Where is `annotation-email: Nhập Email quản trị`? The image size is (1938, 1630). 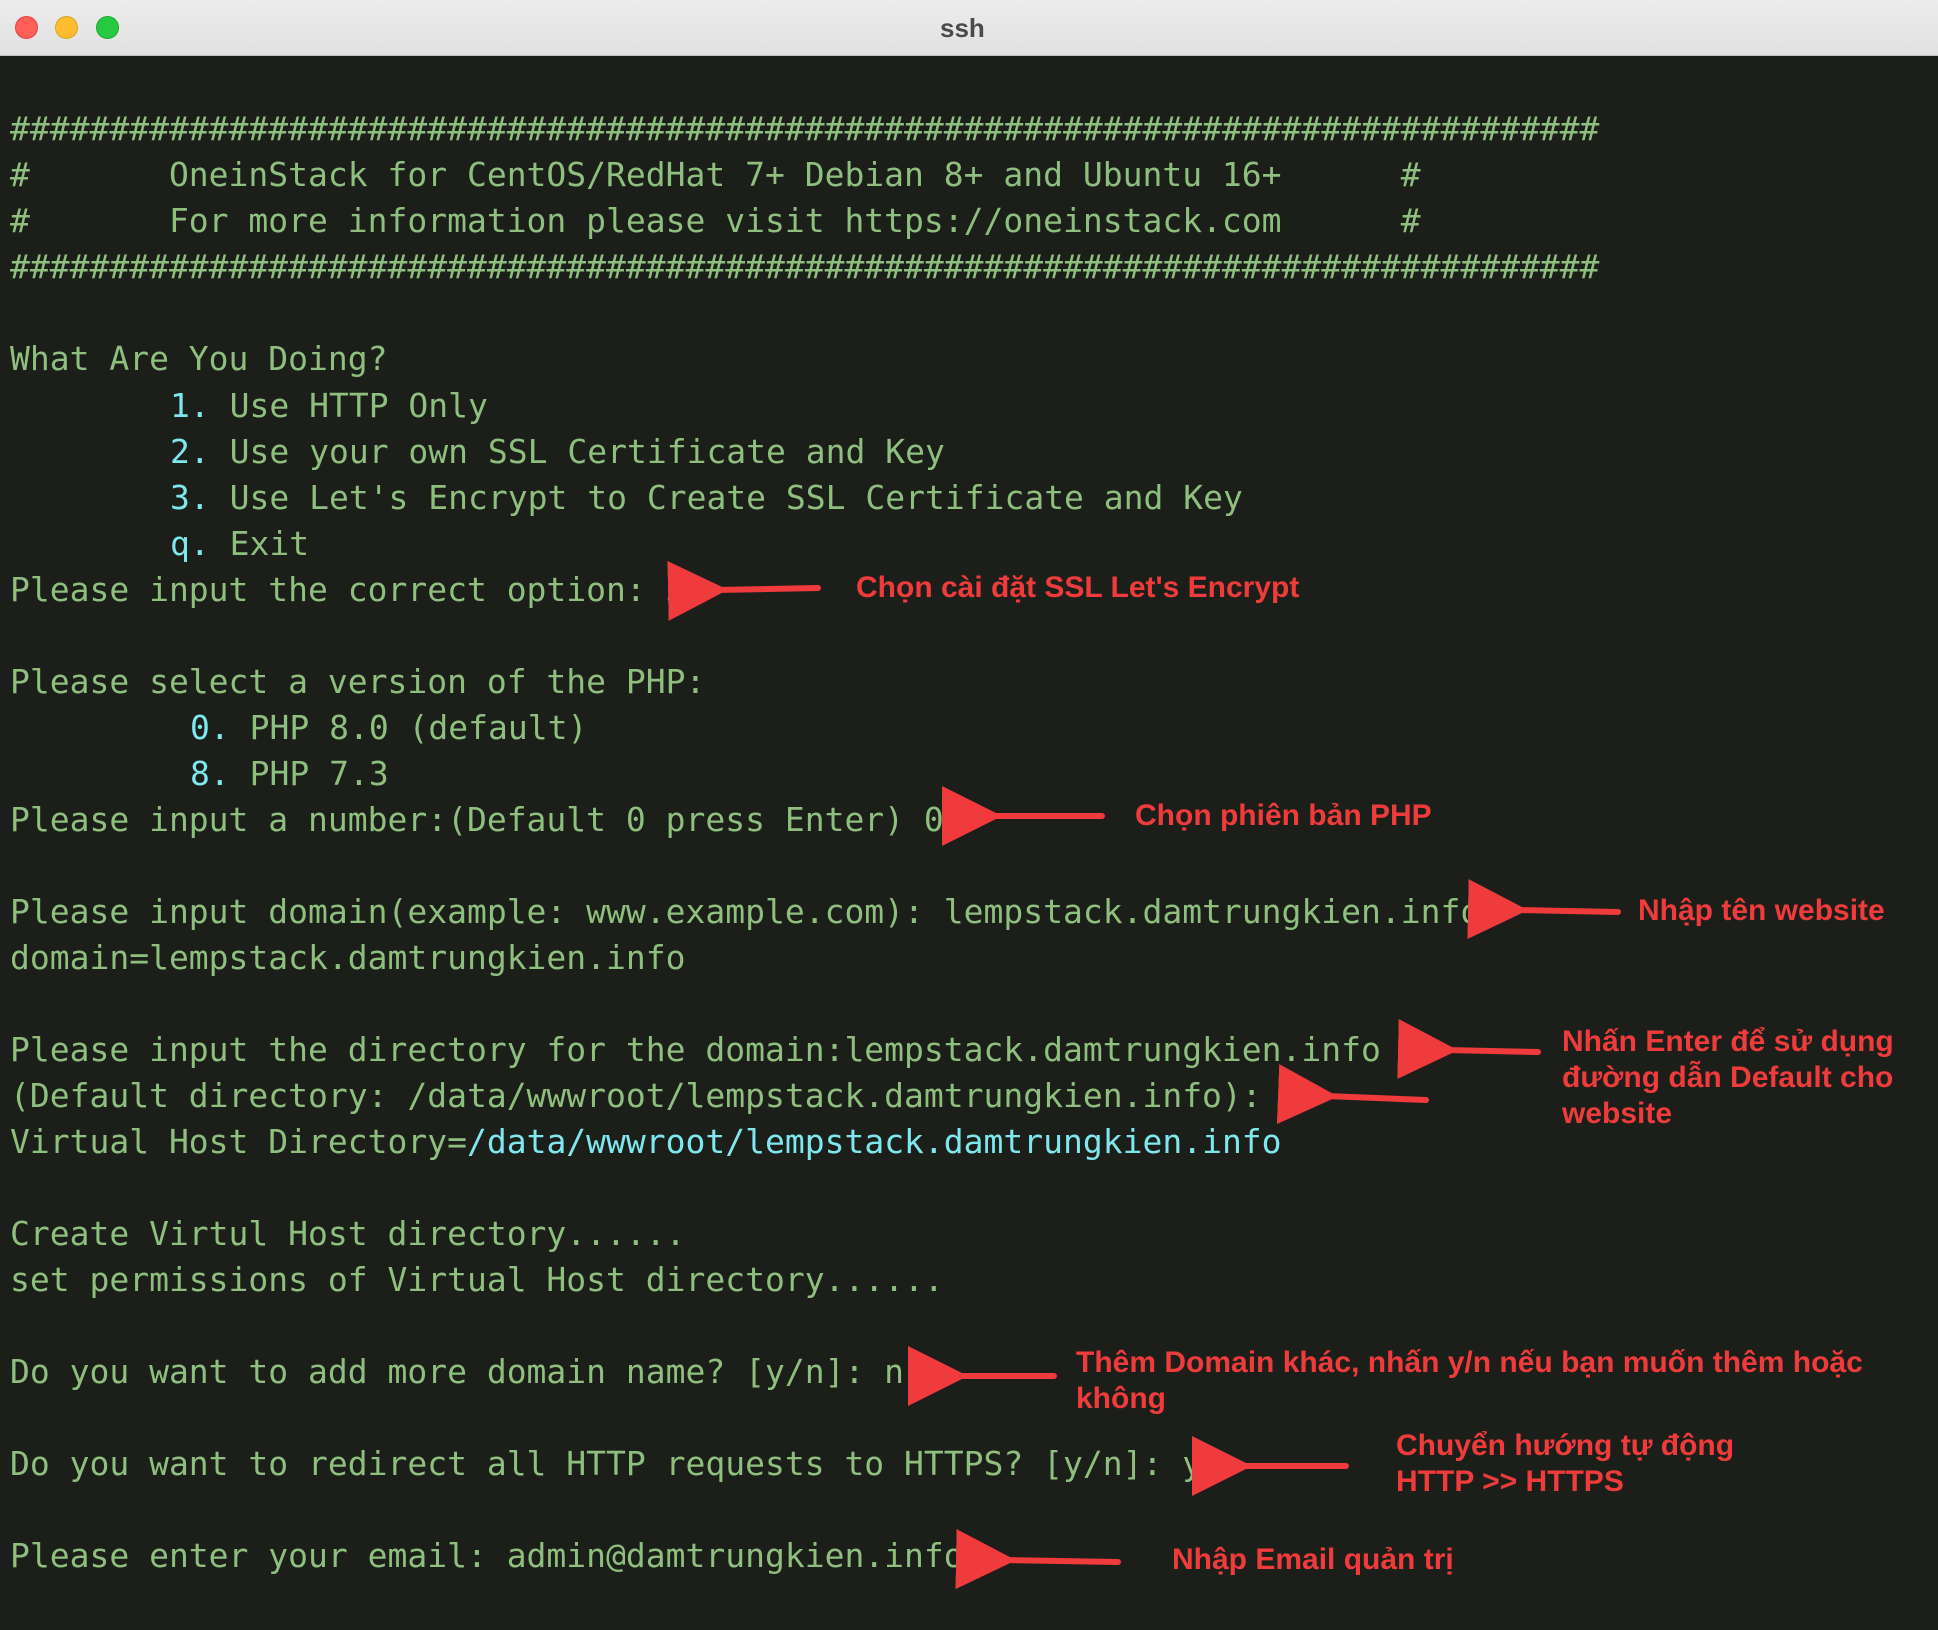 annotation-email: Nhập Email quản trị is located at coordinates (1313, 1559).